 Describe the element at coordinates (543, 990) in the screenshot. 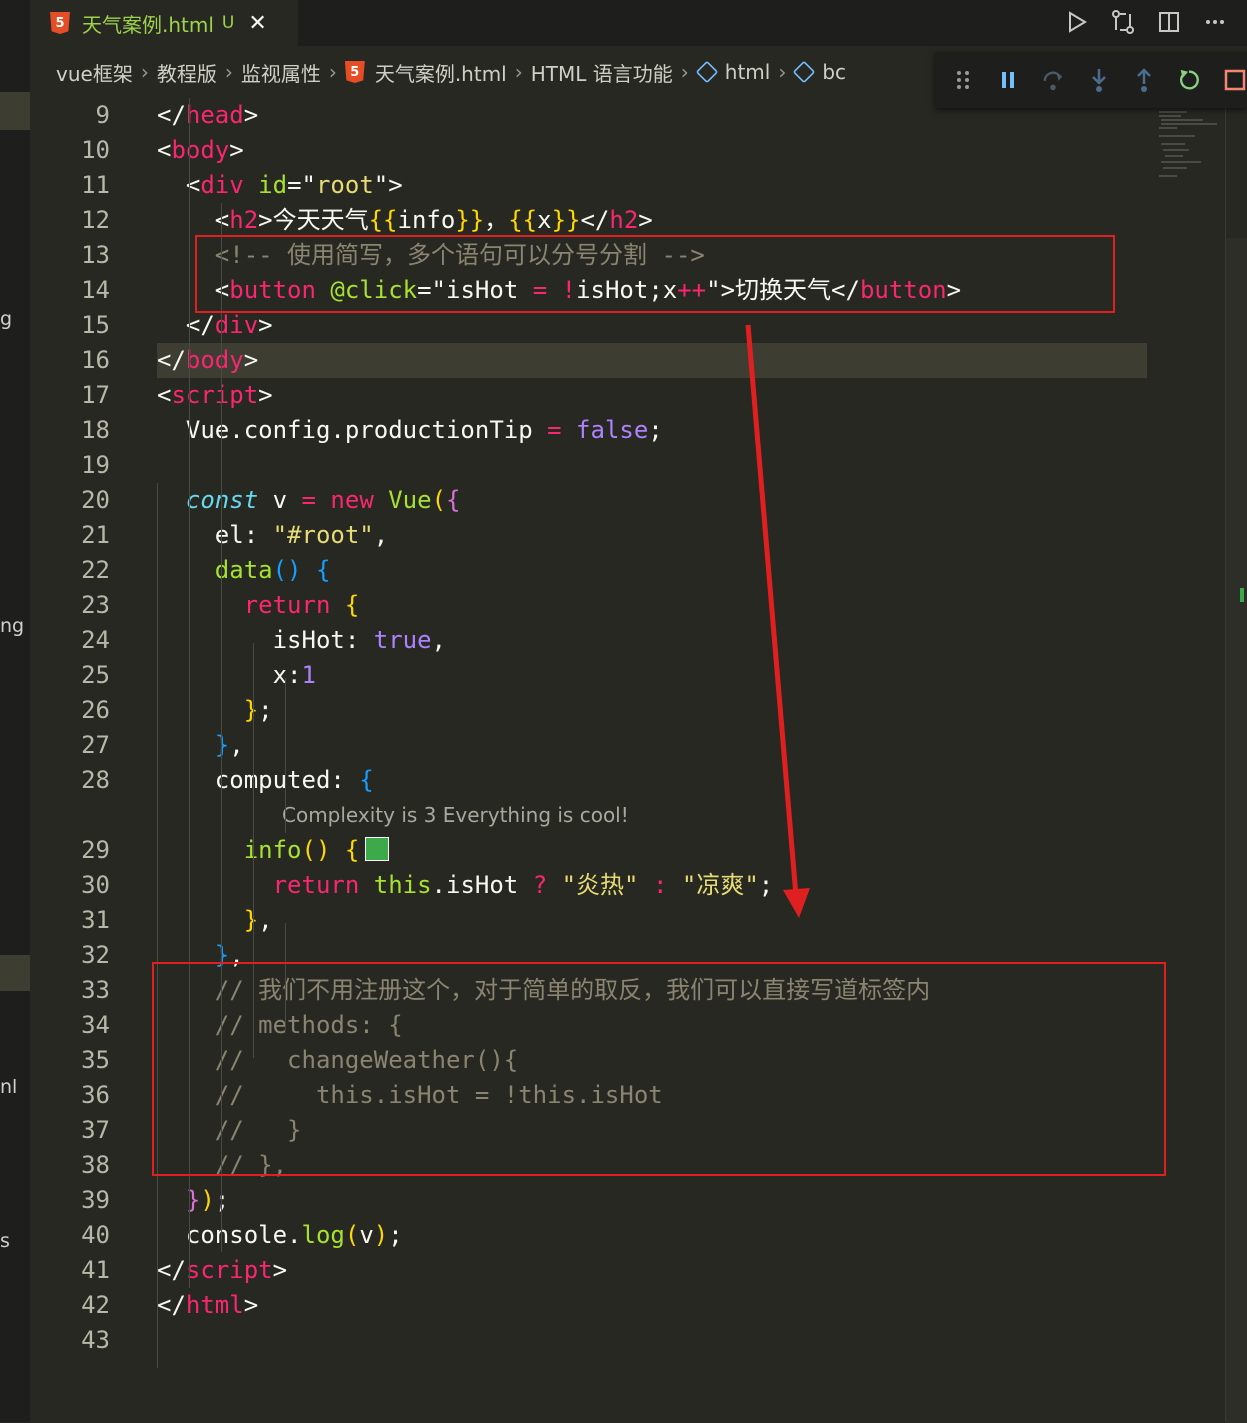

I see `code-line: // 我们不用注册这个，对于简单的取反，我们可以直接写道标签内` at that location.